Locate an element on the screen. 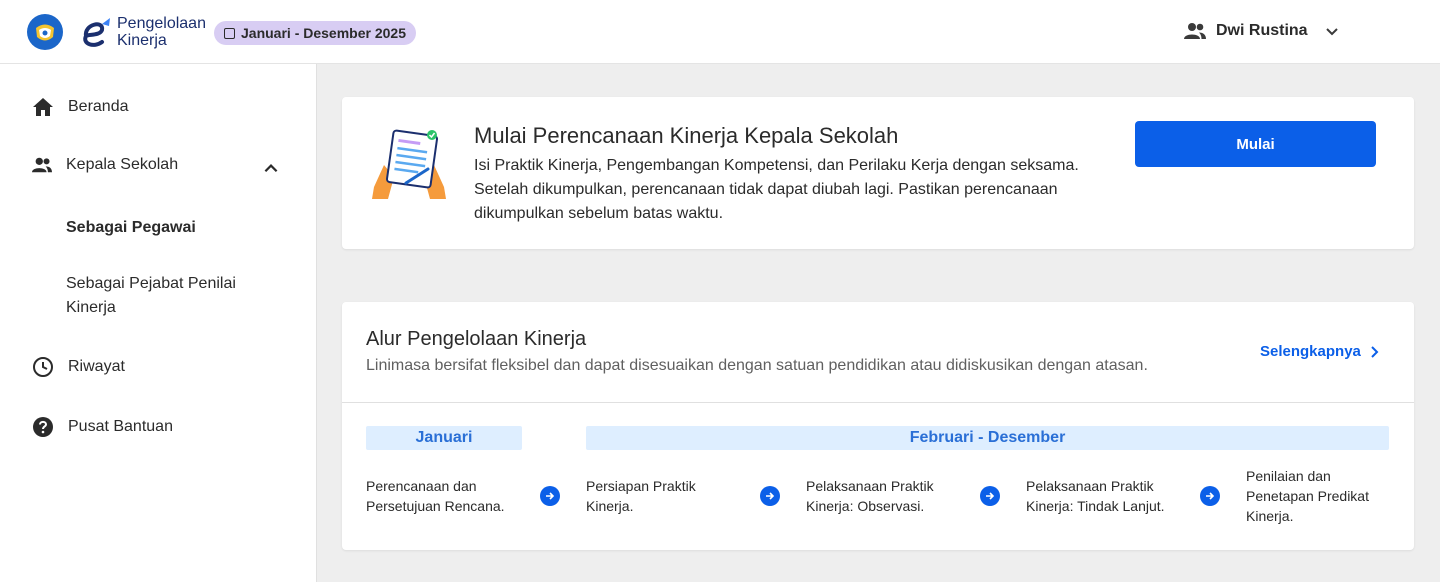 This screenshot has height=582, width=1440. clock-icon is located at coordinates (43, 367).